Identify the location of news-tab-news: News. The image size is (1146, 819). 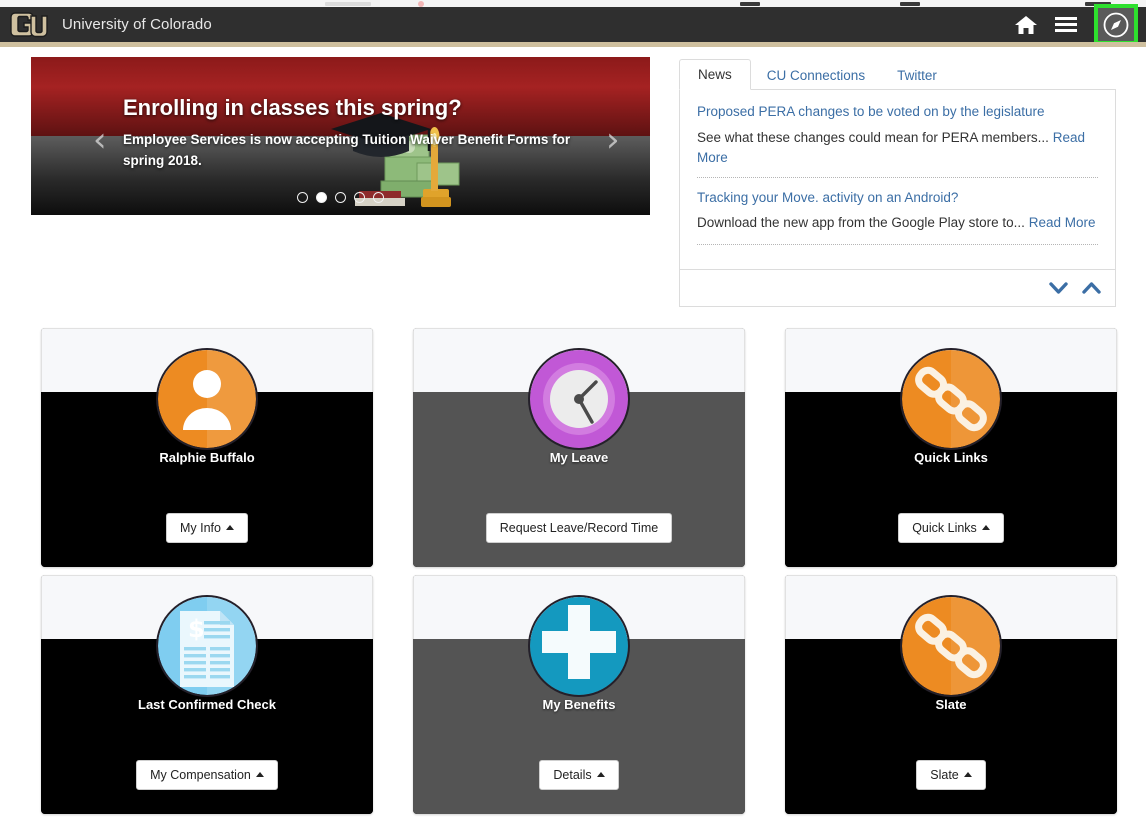
(715, 74).